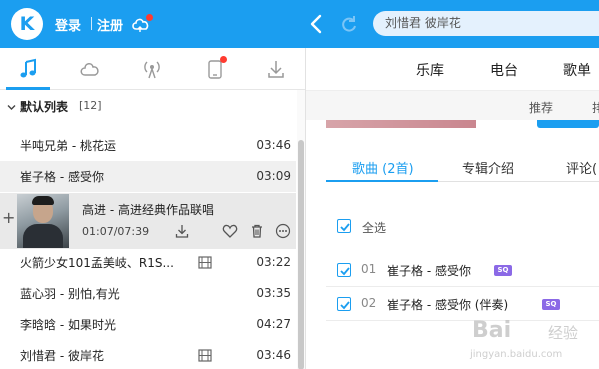  What do you see at coordinates (595, 107) in the screenshot?
I see `subnav-rank: 排` at bounding box center [595, 107].